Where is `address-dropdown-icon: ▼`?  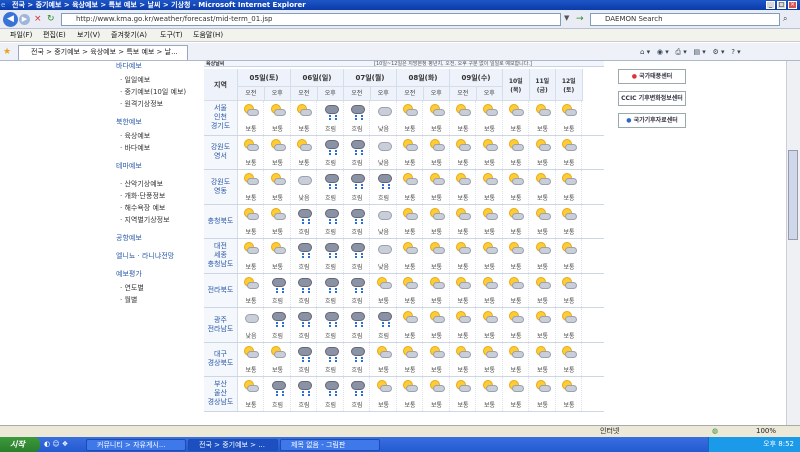
address-dropdown-icon: ▼ is located at coordinates (569, 19).